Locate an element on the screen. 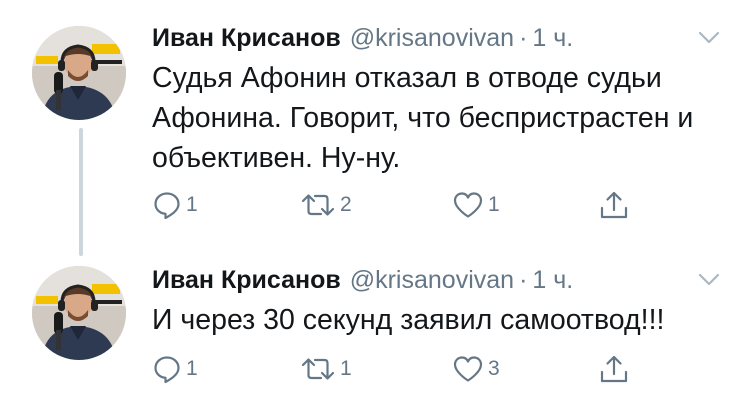  tweet-text: И через 30 секунд заявил самоотвод!!! is located at coordinates (408, 320).